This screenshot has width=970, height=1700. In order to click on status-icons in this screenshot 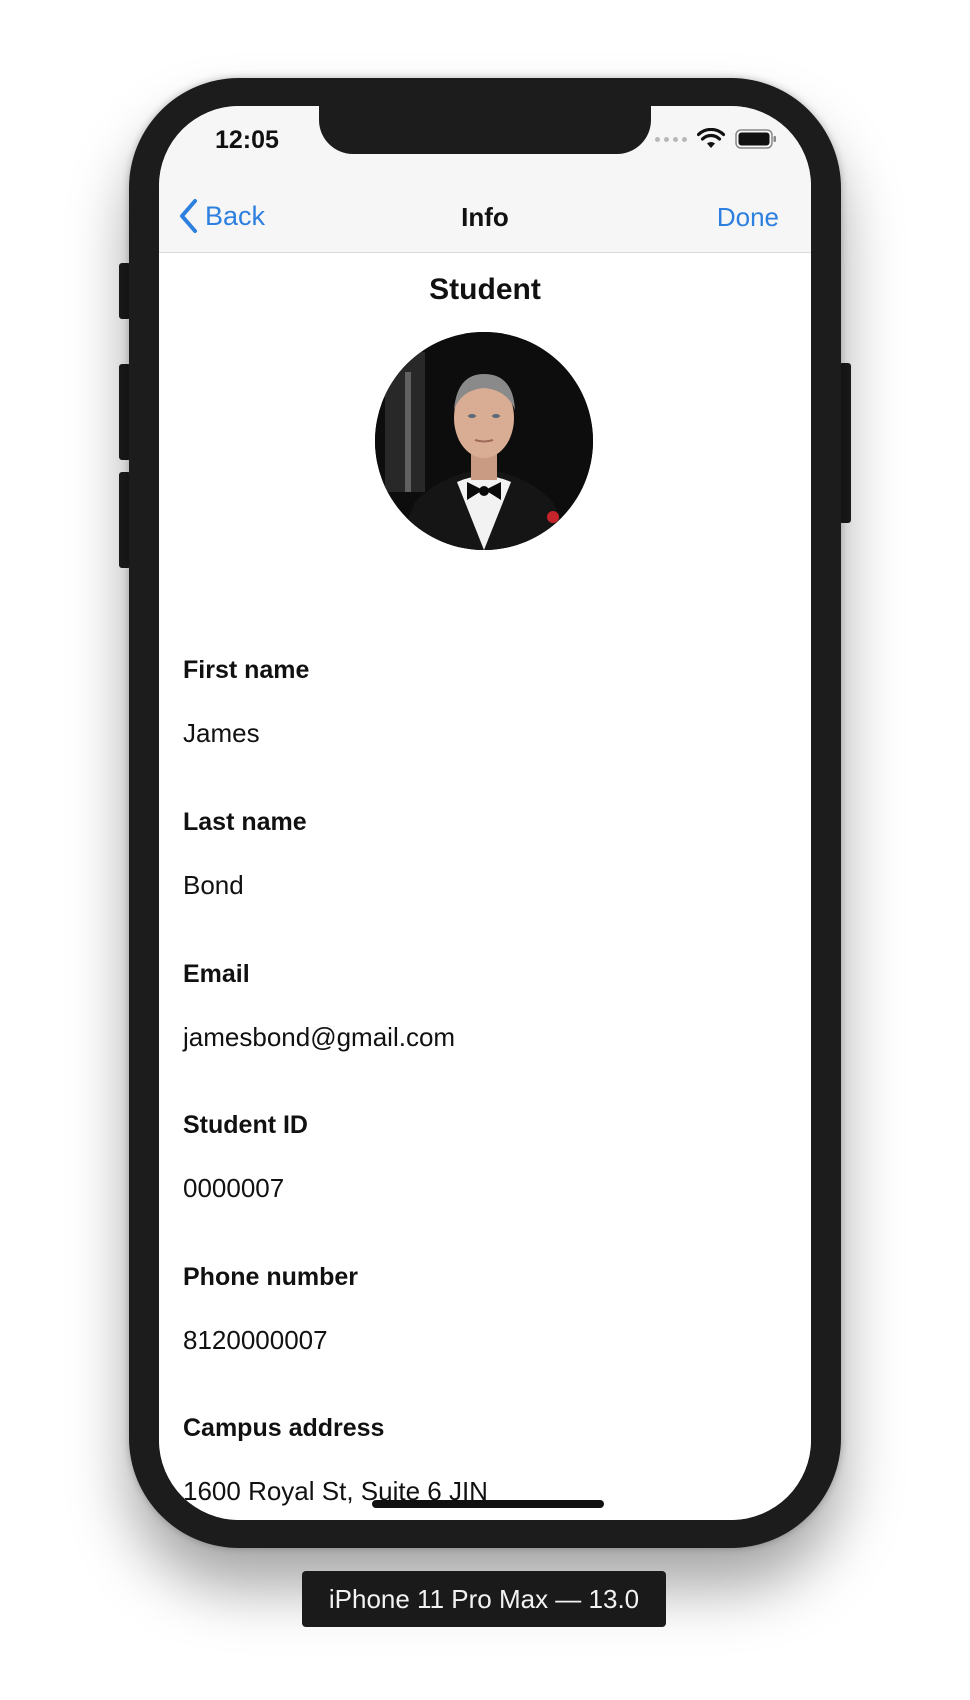, I will do `click(716, 139)`.